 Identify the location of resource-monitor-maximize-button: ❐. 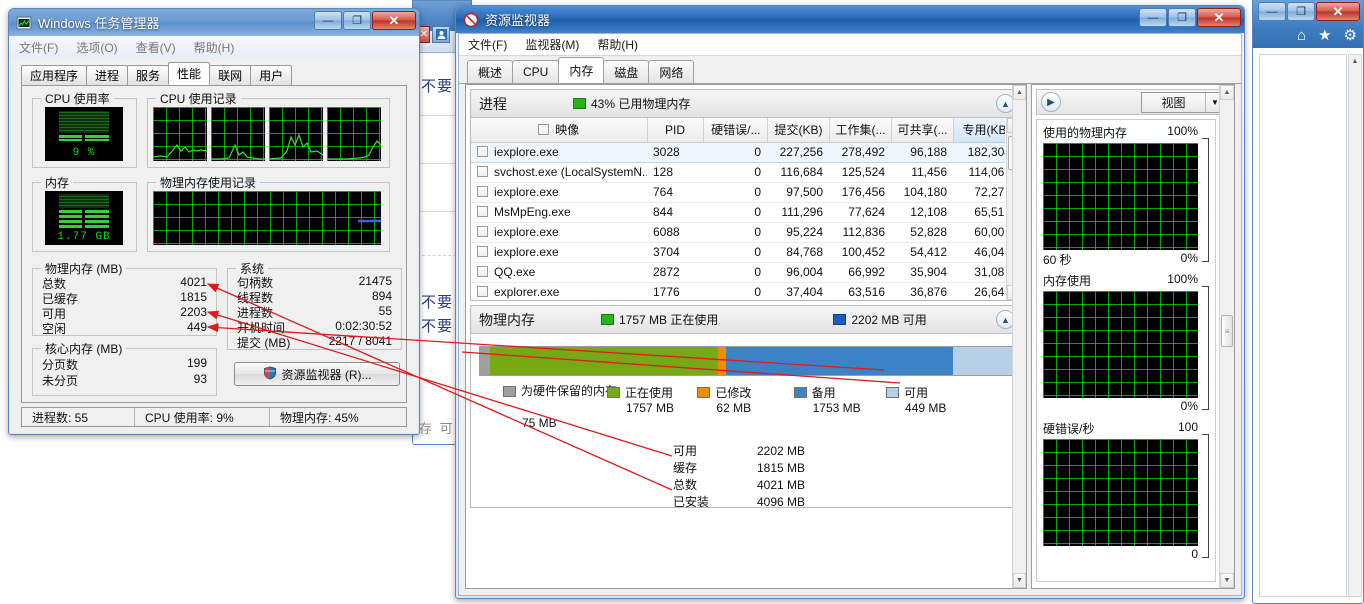
(1182, 17).